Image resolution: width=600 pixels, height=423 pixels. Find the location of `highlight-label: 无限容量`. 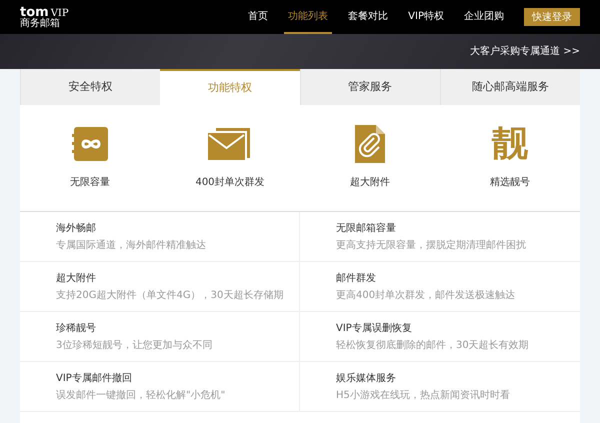

highlight-label: 无限容量 is located at coordinates (90, 183).